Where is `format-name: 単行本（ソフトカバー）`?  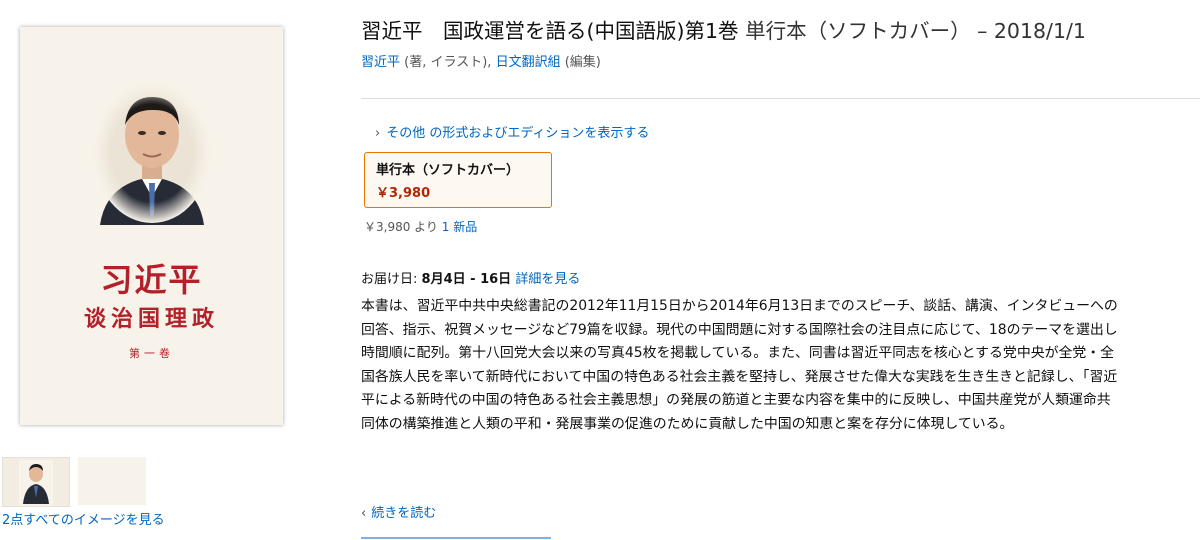 format-name: 単行本（ソフトカバー） is located at coordinates (448, 170).